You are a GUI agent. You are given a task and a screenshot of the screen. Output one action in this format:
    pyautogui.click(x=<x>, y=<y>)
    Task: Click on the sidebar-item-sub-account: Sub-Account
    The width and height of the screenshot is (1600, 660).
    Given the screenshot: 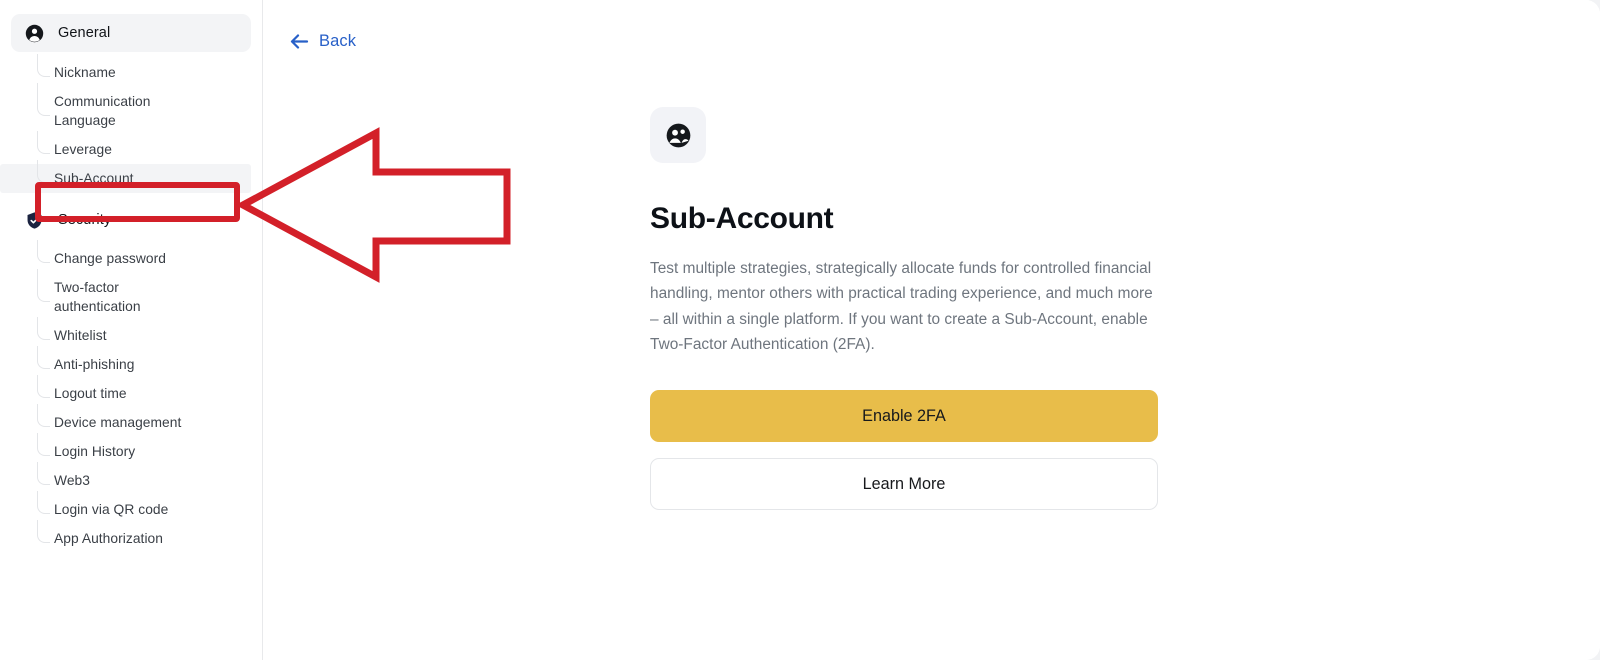 What is the action you would take?
    pyautogui.click(x=125, y=176)
    